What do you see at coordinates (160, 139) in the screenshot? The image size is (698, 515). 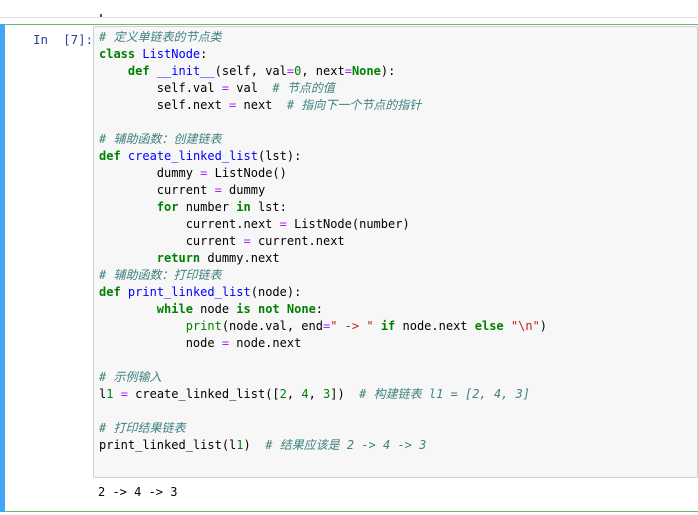 I see `code-line: # 辅助函数：创建链表` at bounding box center [160, 139].